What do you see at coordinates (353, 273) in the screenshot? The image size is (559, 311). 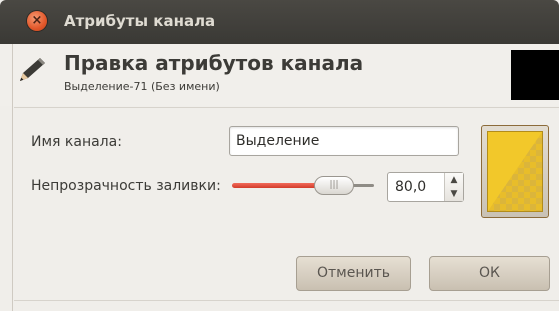 I see `cancel-button: Отменить` at bounding box center [353, 273].